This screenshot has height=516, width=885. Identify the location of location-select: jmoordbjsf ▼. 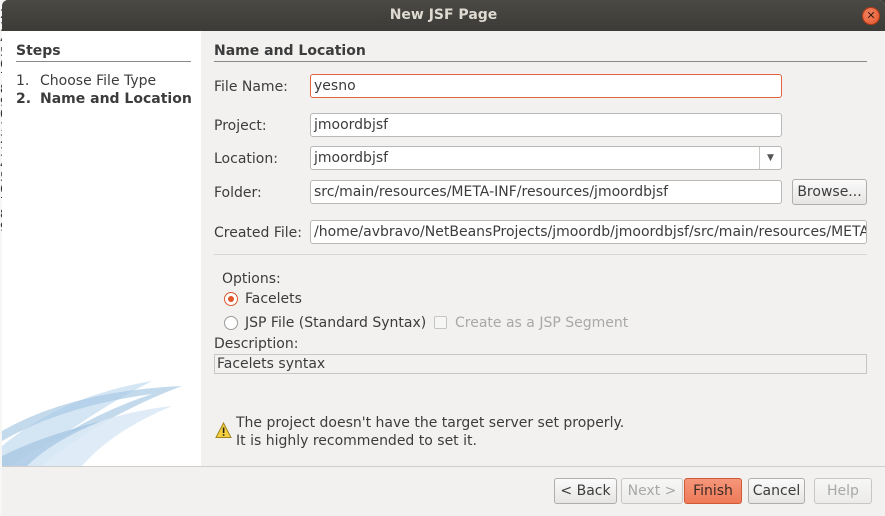
(546, 158).